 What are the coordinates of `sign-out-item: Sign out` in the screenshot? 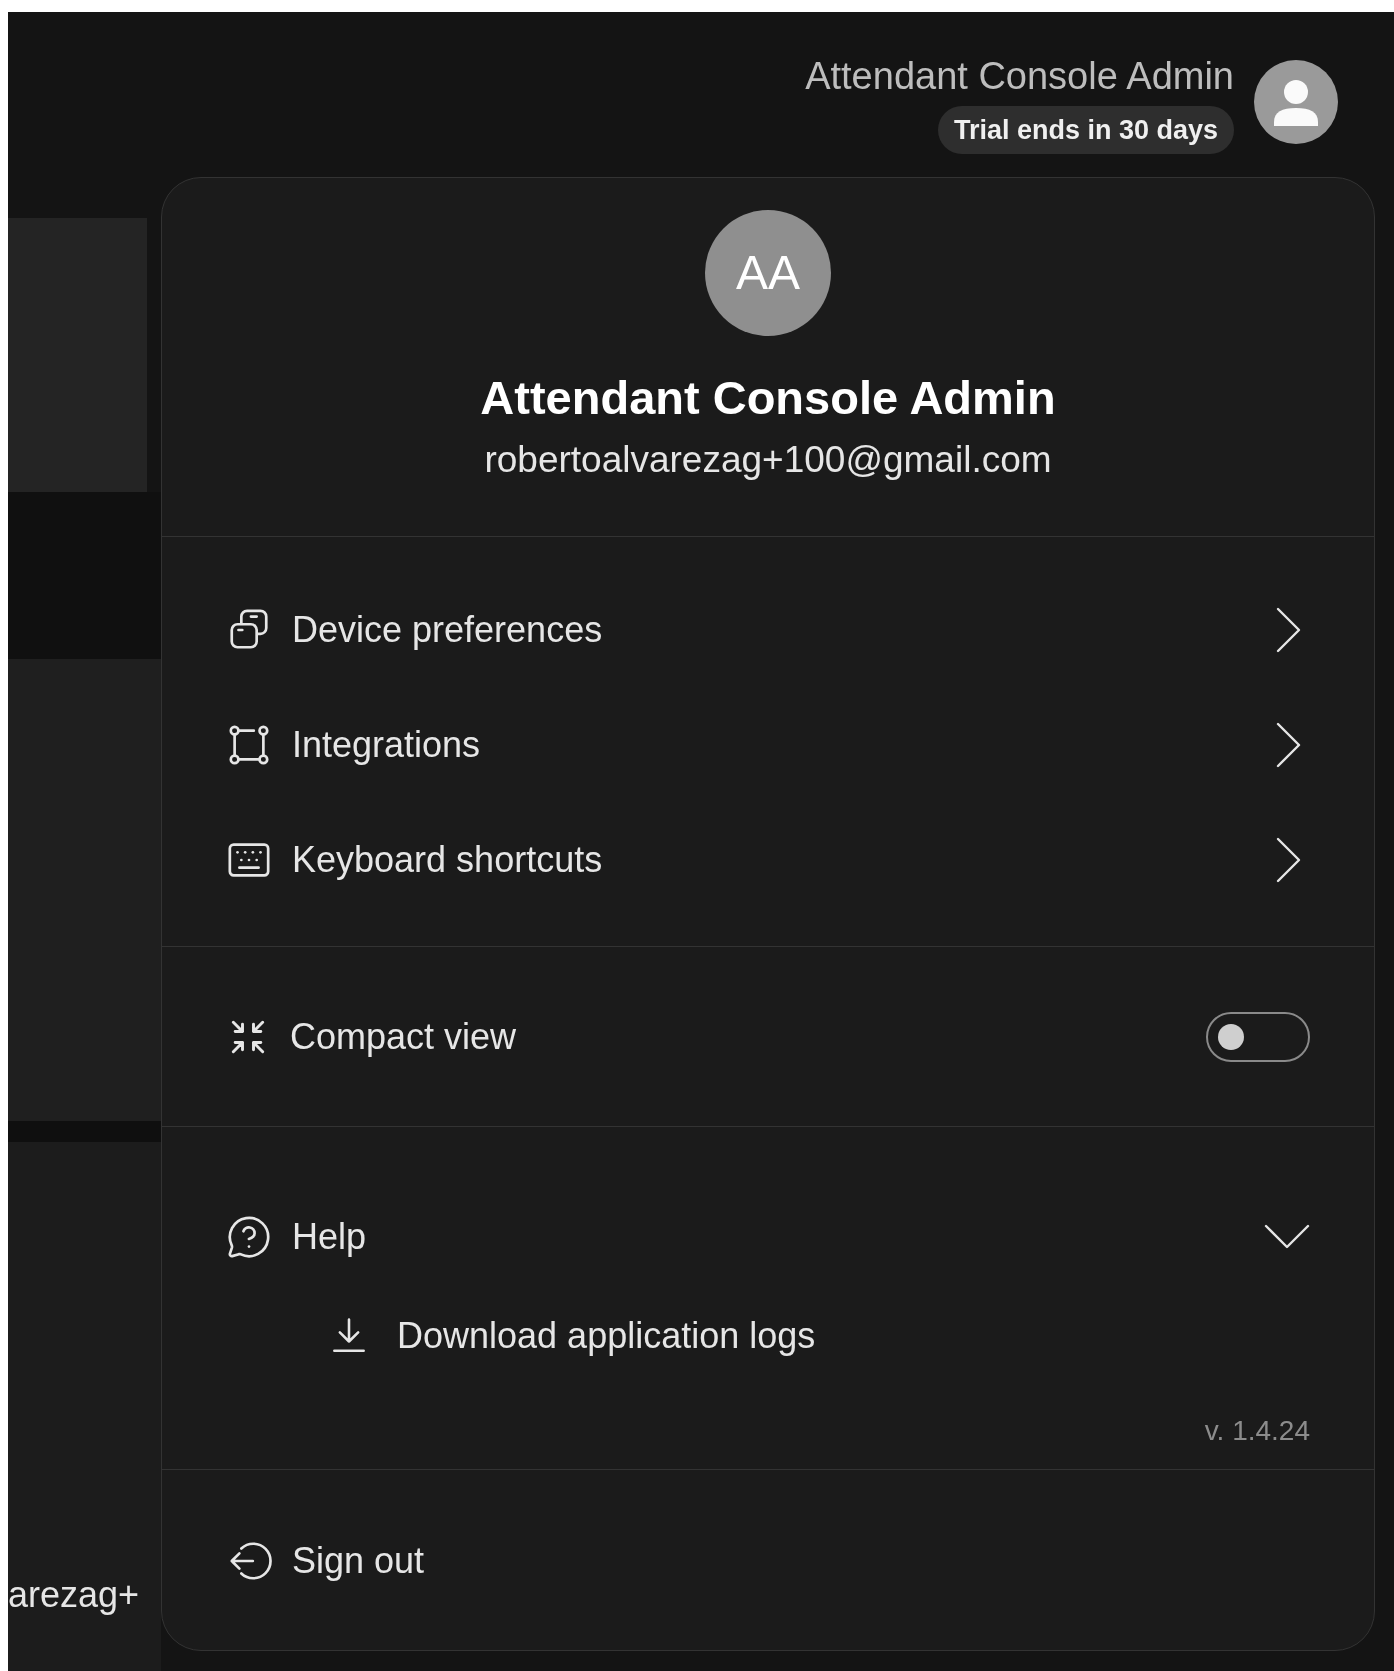 It's located at (308, 1561).